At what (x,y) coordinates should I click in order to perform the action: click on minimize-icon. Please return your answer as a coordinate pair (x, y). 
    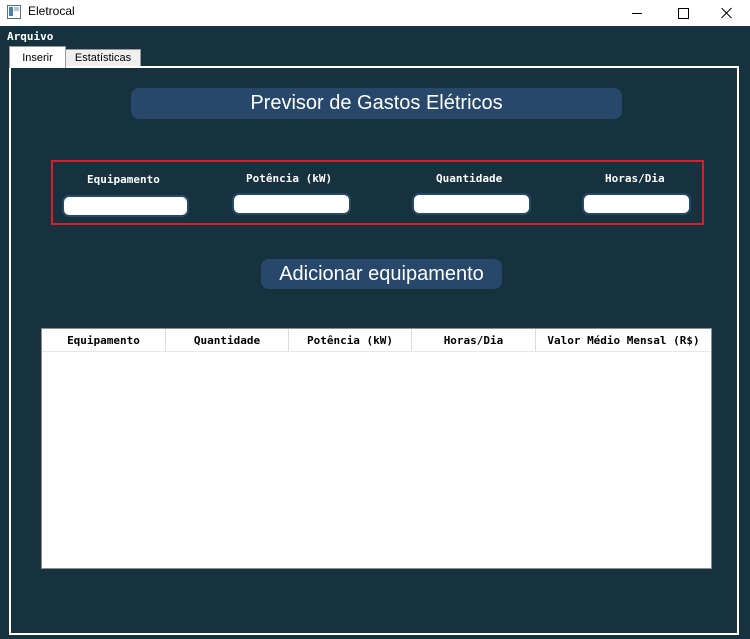
    Looking at the image, I should click on (637, 13).